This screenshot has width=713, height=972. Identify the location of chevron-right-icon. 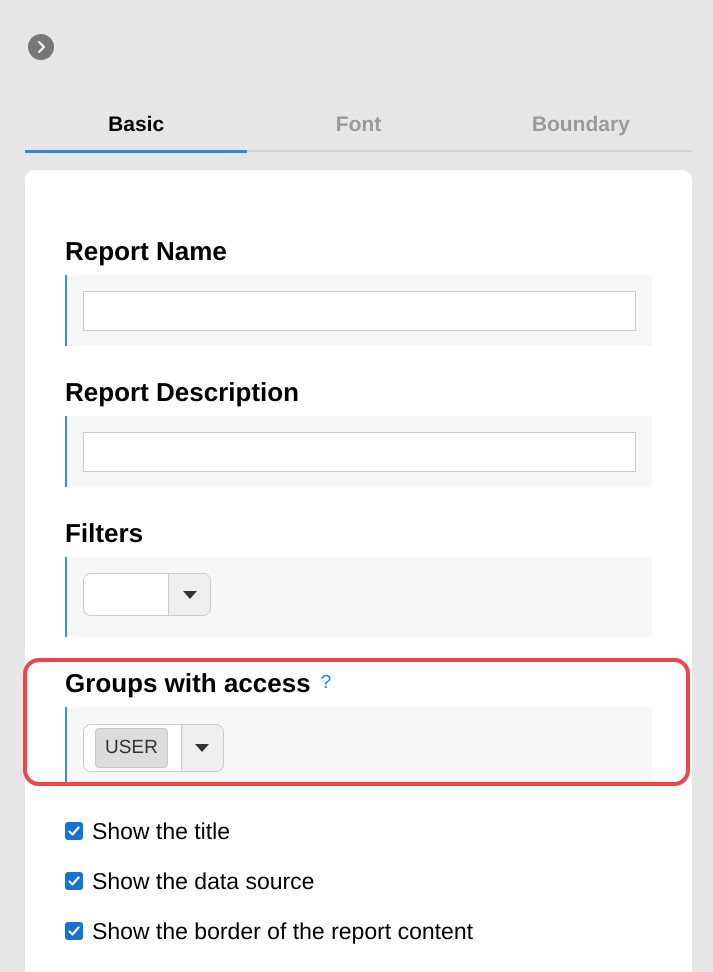
(41, 47).